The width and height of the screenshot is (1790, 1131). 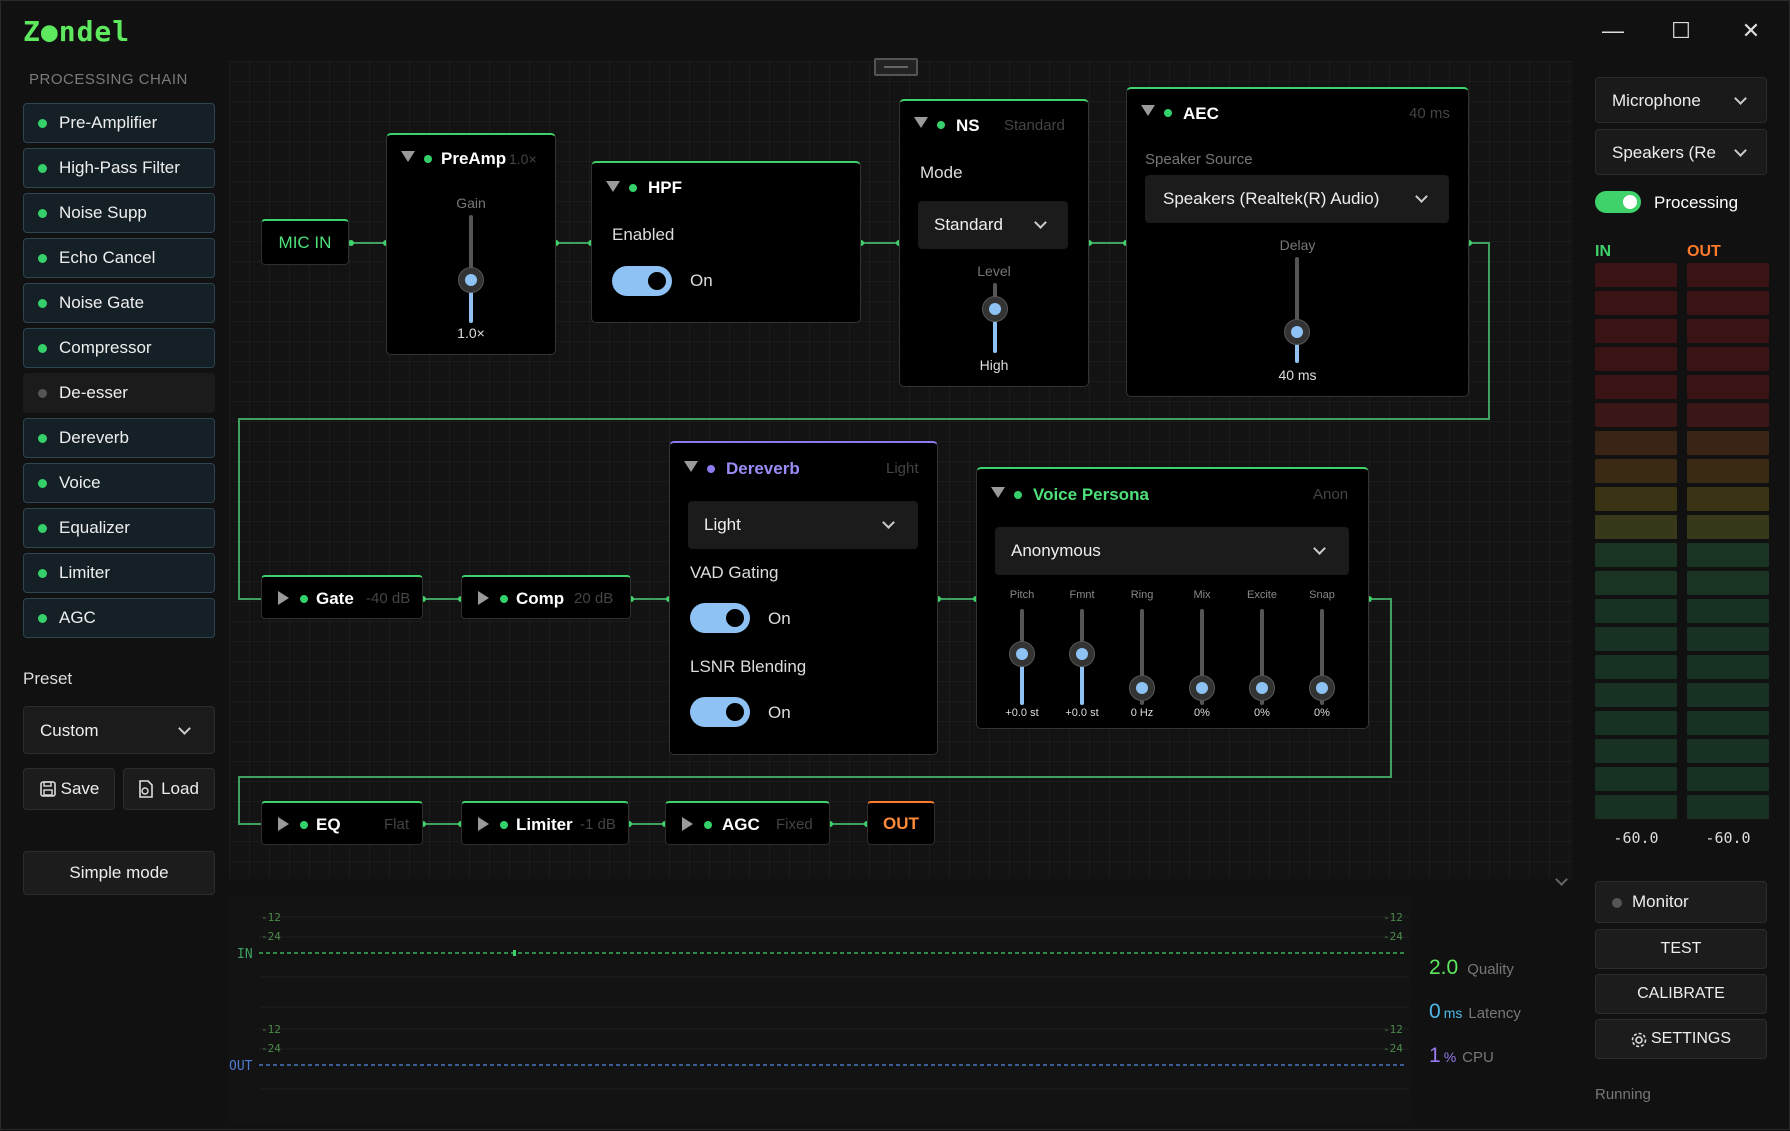 I want to click on agc-subtitle: Fixed, so click(x=794, y=824).